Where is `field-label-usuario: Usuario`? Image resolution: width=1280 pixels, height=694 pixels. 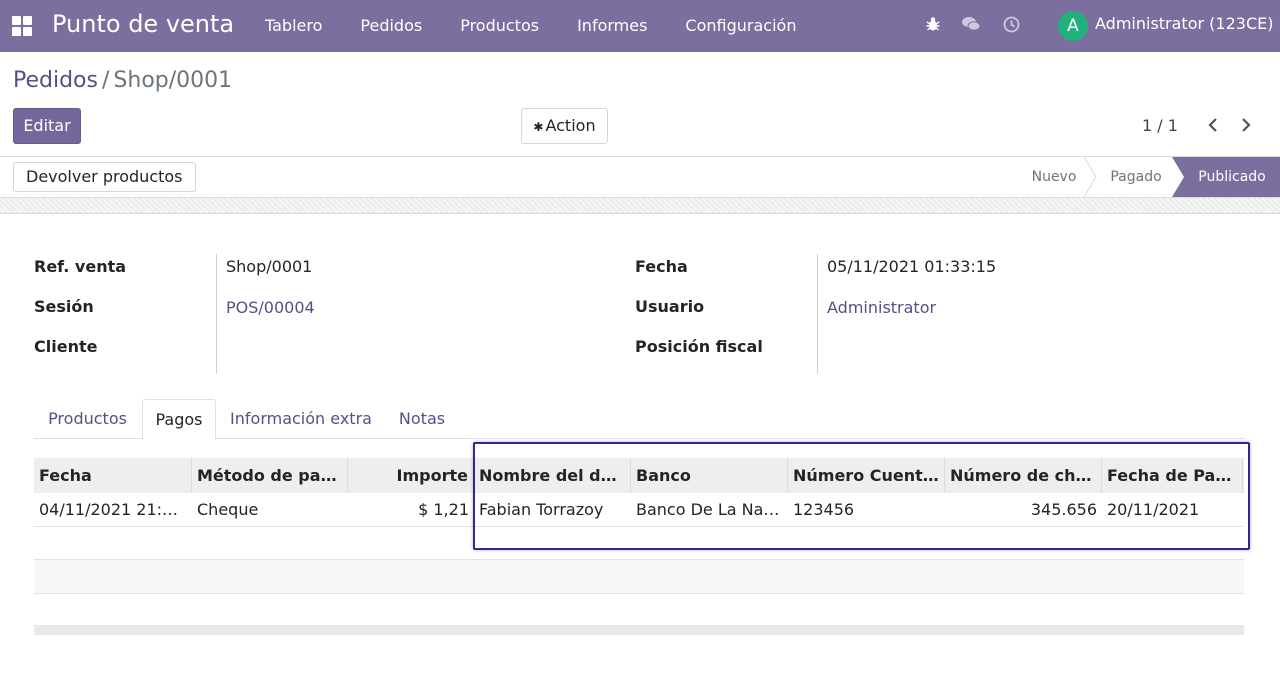
field-label-usuario: Usuario is located at coordinates (670, 306).